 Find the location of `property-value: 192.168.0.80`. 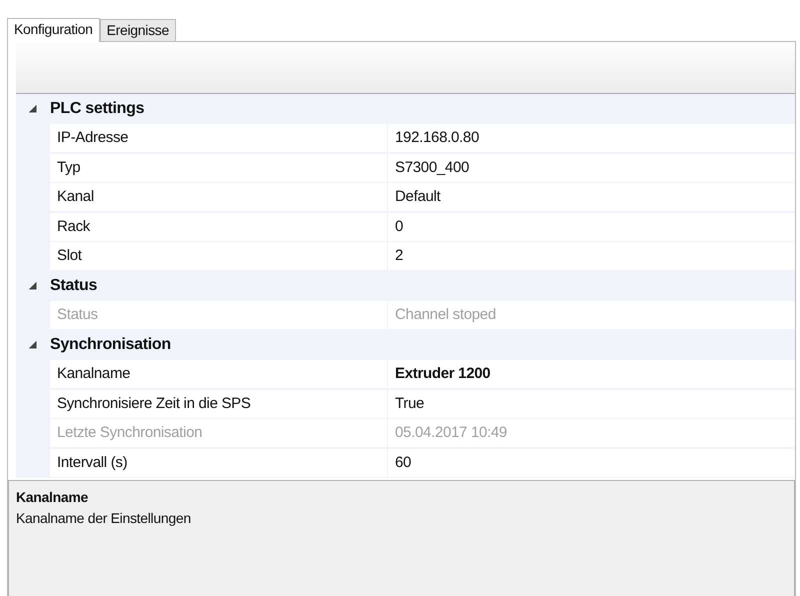

property-value: 192.168.0.80 is located at coordinates (591, 138).